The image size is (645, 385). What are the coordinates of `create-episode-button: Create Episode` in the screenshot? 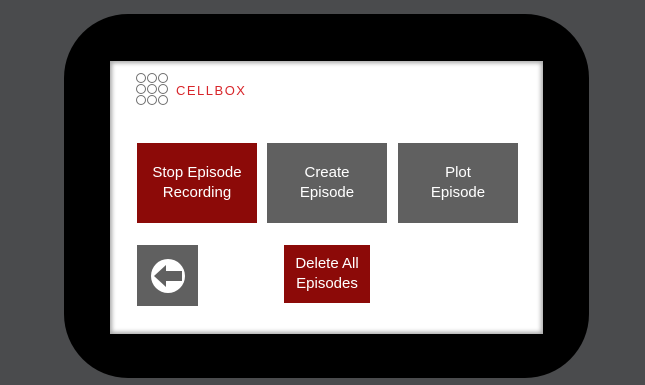 It's located at (327, 183).